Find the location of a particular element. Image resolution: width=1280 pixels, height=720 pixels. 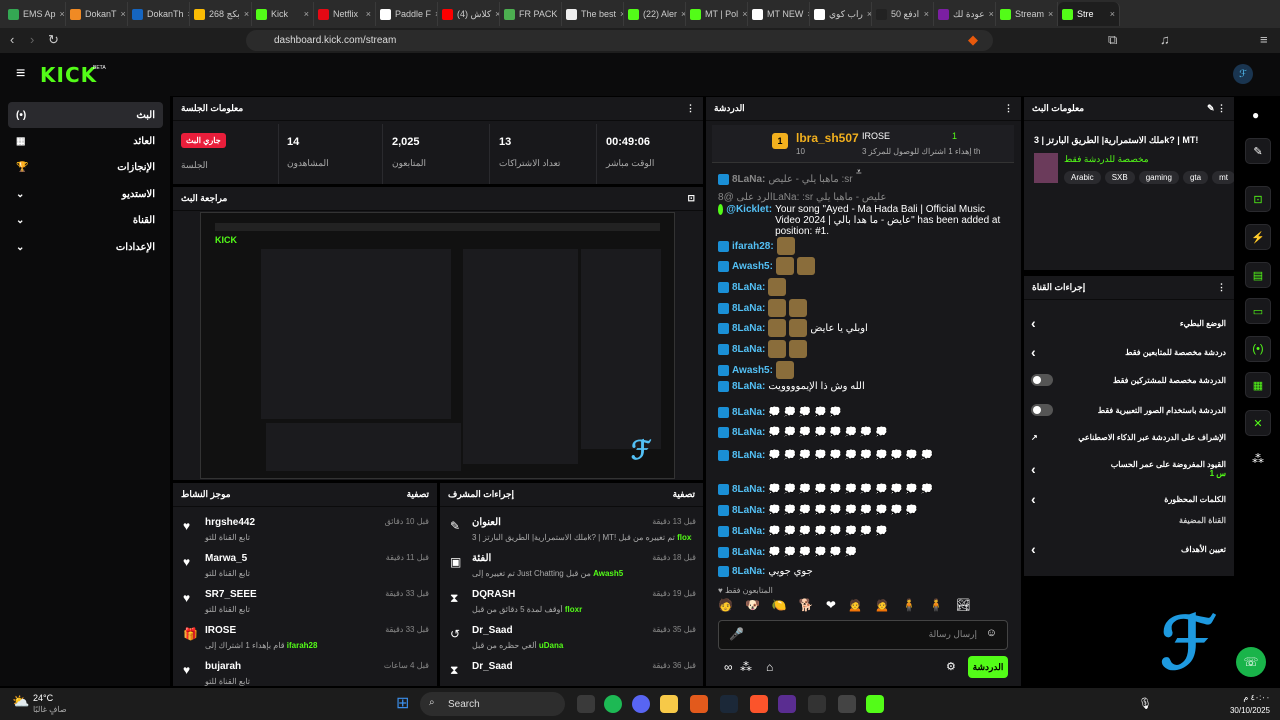

activity-username: Marwa_5 is located at coordinates (226, 558).